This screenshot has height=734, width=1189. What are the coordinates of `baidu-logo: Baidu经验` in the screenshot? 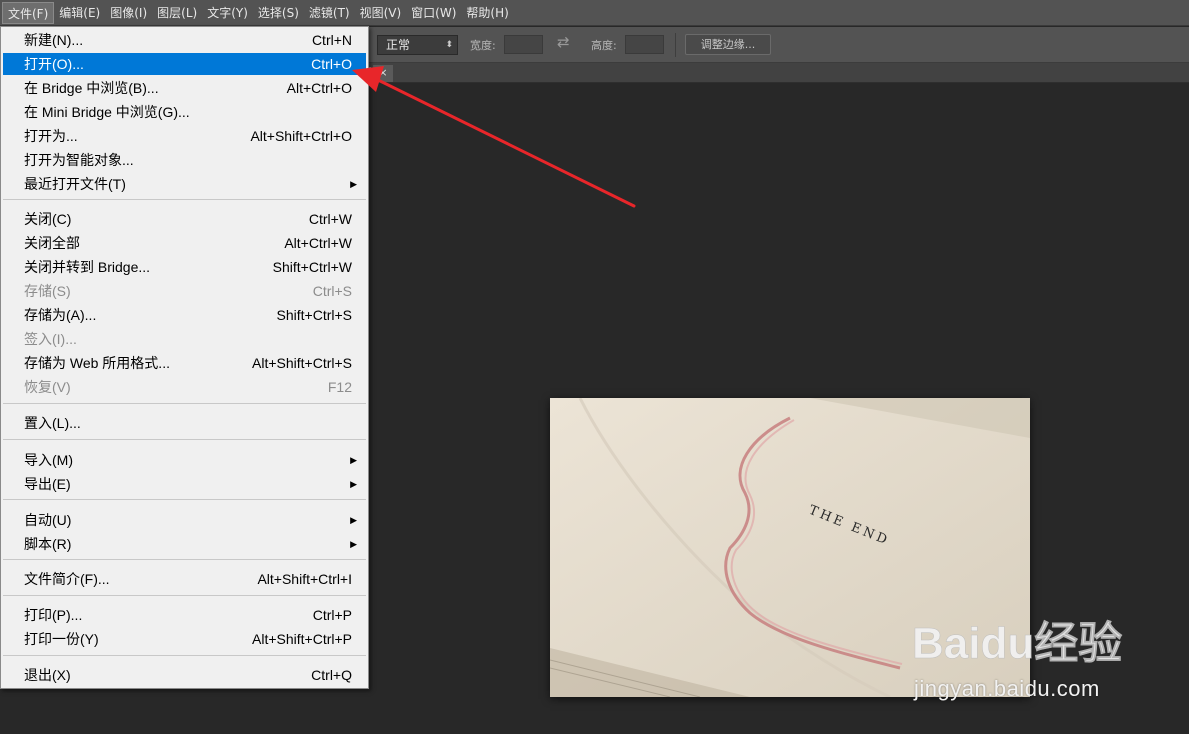 It's located at (1017, 644).